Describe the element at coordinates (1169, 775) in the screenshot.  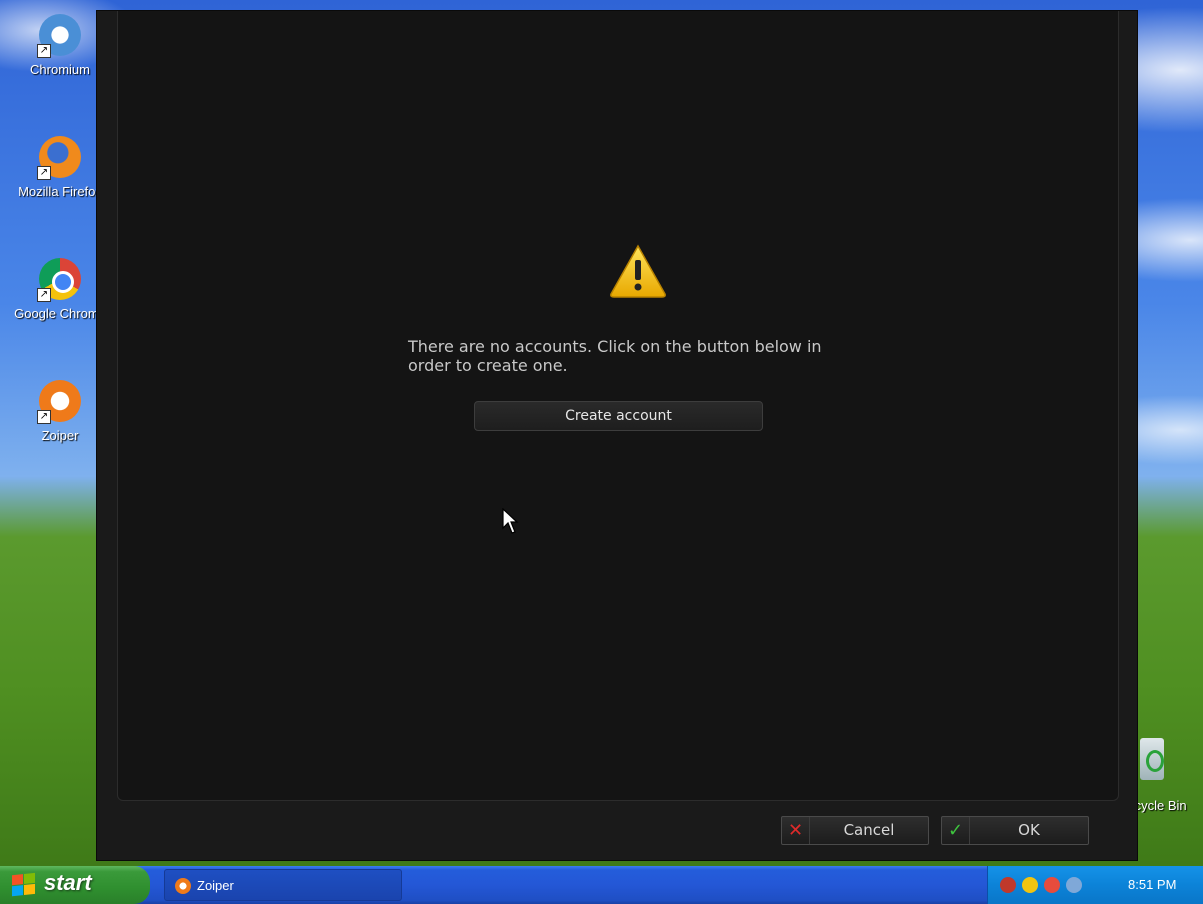
I see `desktop-shortcut-recycle-bin: Recycle Bin` at that location.